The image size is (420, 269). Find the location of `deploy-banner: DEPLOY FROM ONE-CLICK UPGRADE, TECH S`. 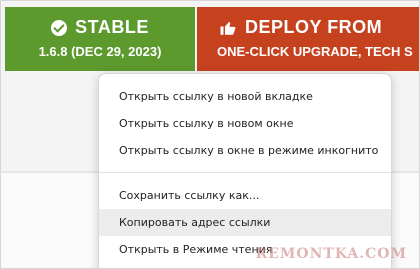

deploy-banner: DEPLOY FROM ONE-CLICK UPGRADE, TECH S is located at coordinates (308, 39).